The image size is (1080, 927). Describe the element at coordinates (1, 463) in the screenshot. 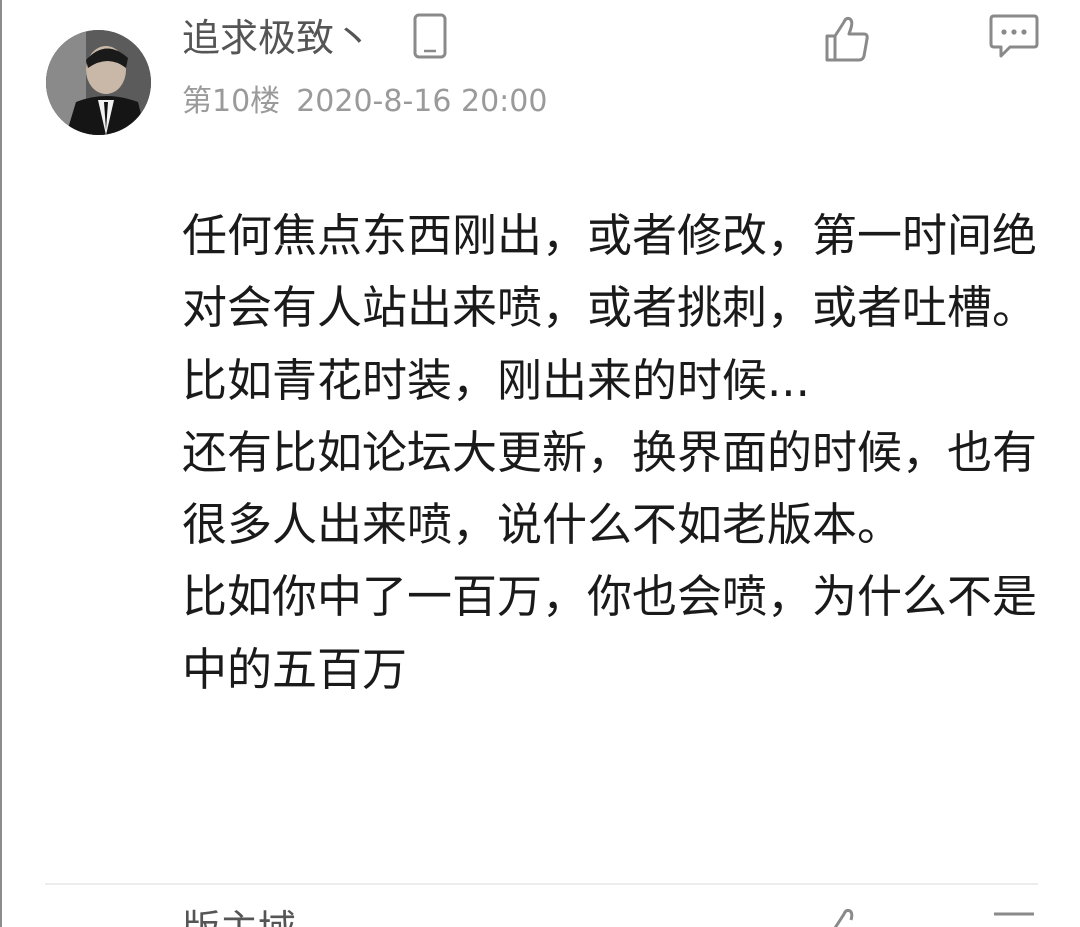

I see `left-edge-line` at that location.